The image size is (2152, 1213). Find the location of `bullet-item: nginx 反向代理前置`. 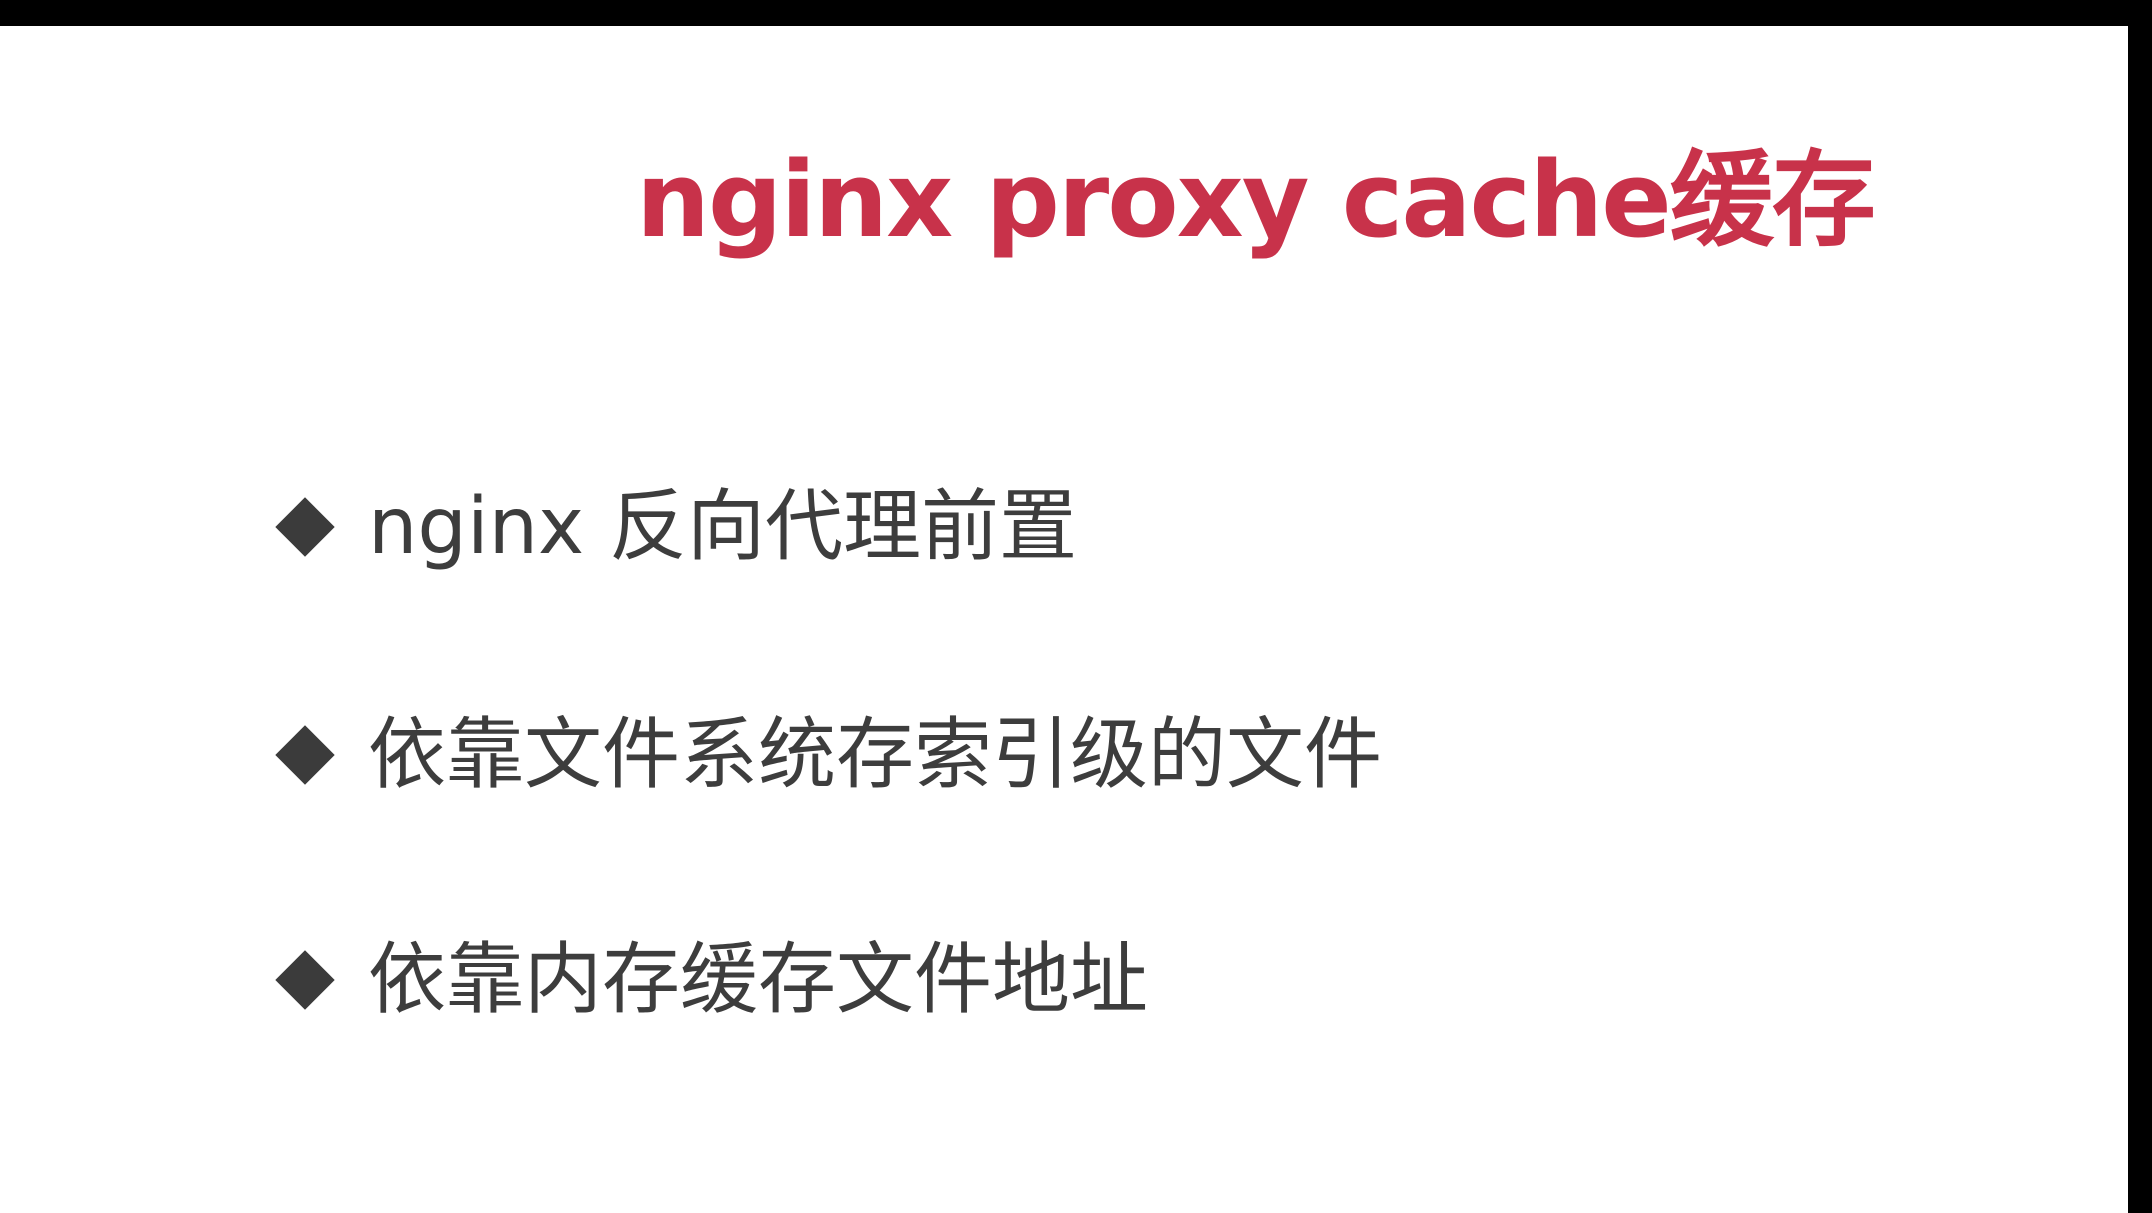

bullet-item: nginx 反向代理前置 is located at coordinates (674, 527).